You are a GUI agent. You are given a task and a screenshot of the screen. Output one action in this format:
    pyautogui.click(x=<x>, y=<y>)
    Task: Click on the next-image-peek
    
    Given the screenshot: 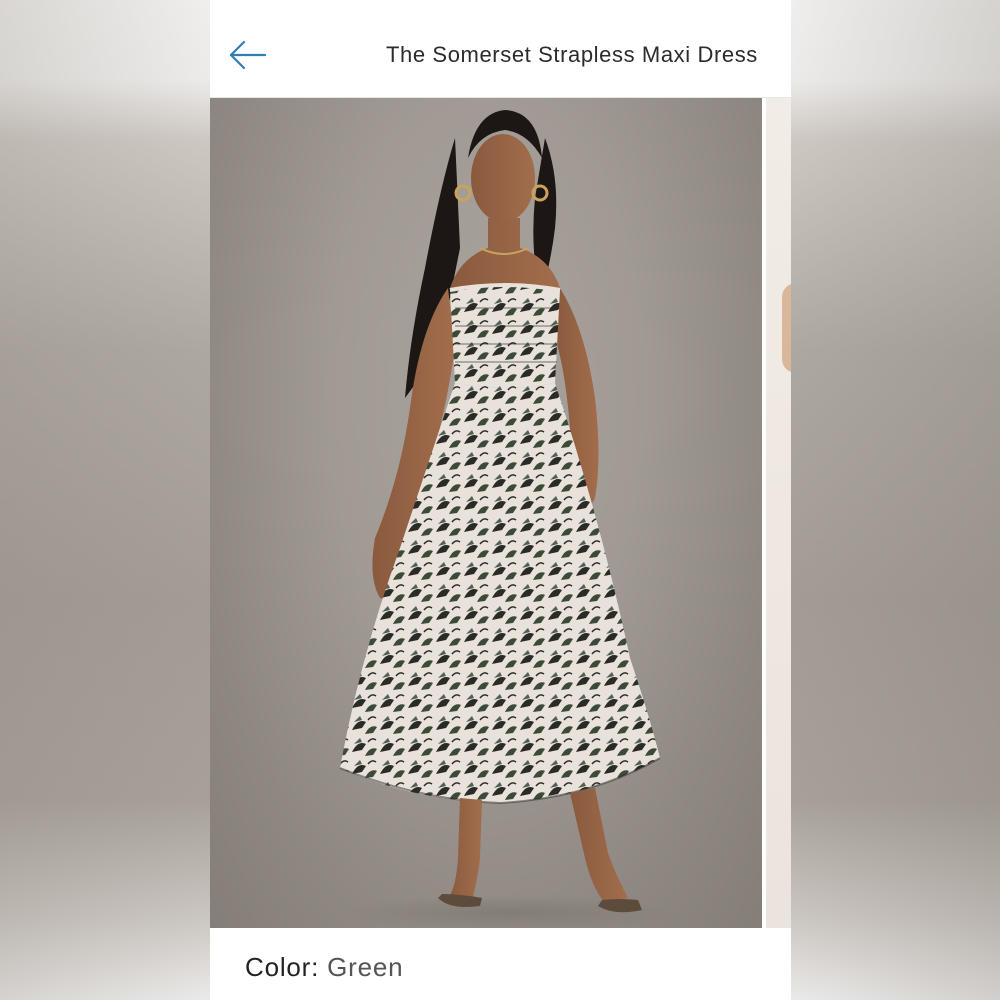 What is the action you would take?
    pyautogui.click(x=778, y=513)
    